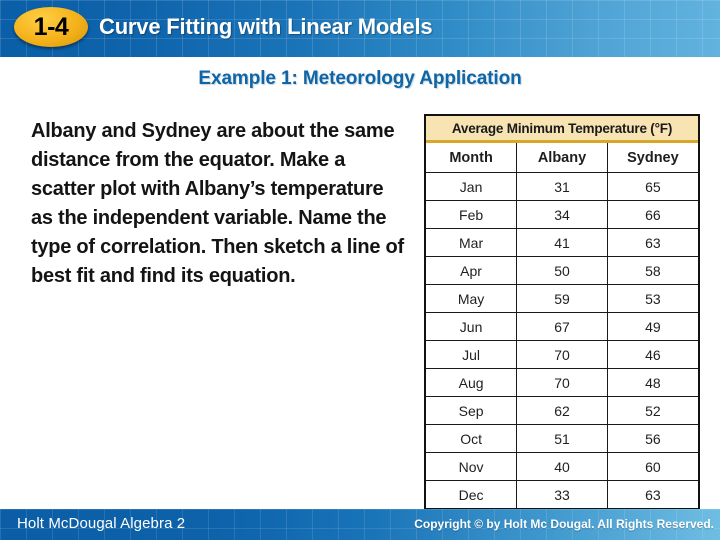  I want to click on table-row: Jul 70 46, so click(562, 354).